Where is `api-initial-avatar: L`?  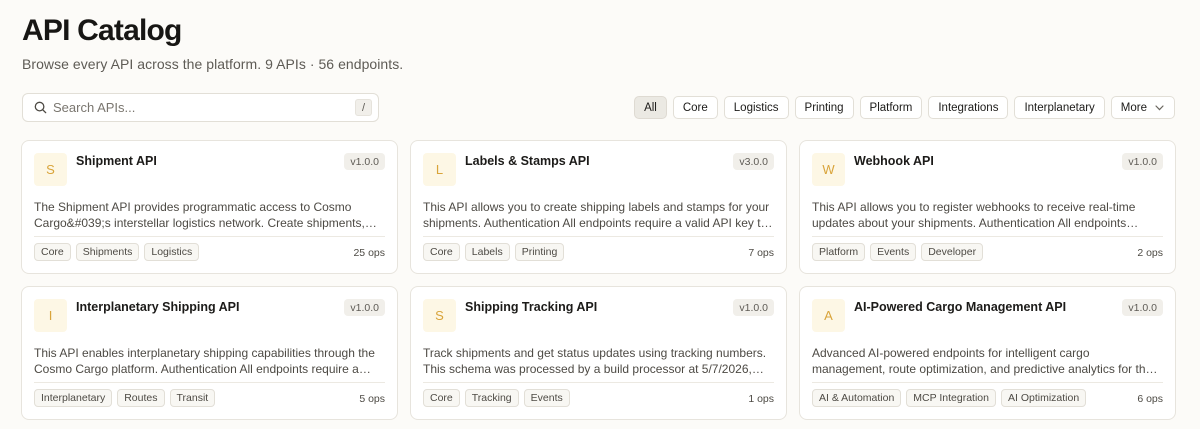 api-initial-avatar: L is located at coordinates (439, 169).